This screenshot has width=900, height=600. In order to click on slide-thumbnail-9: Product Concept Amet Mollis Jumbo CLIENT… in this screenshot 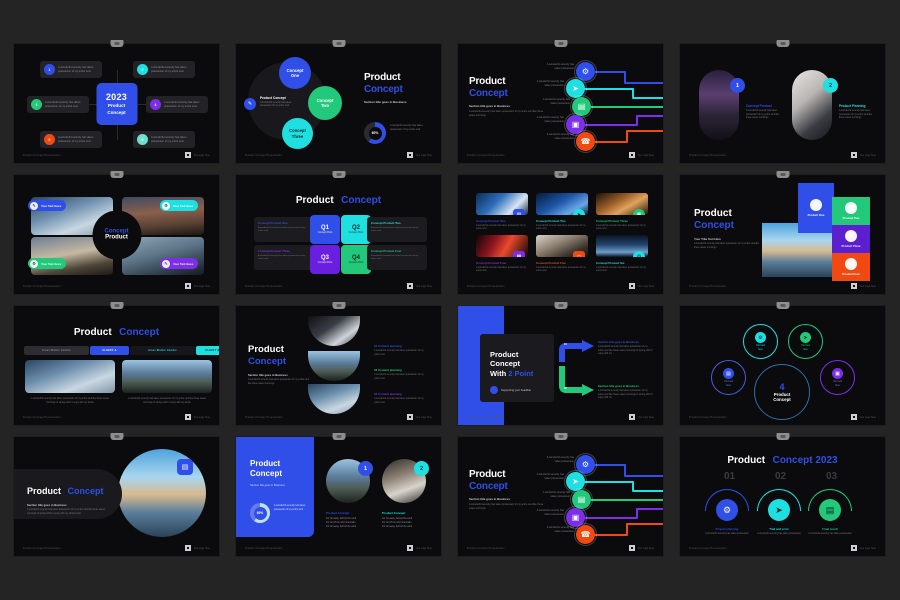, I will do `click(116, 364)`.